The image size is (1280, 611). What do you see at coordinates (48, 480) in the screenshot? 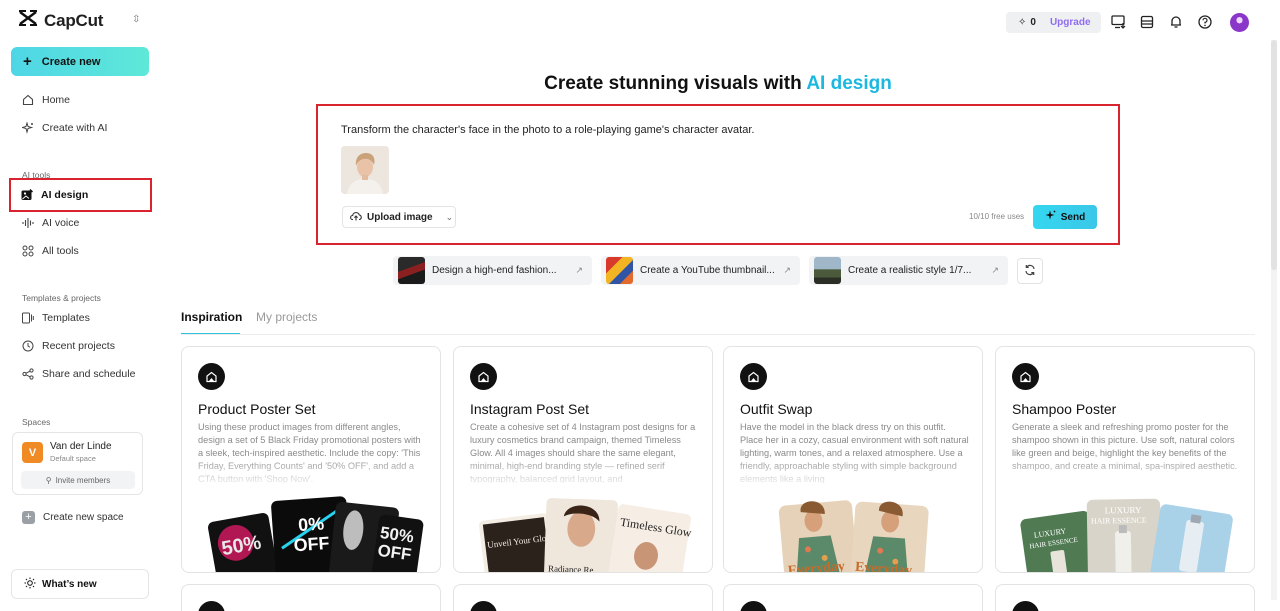
I see `user-add-icon: ⚲` at bounding box center [48, 480].